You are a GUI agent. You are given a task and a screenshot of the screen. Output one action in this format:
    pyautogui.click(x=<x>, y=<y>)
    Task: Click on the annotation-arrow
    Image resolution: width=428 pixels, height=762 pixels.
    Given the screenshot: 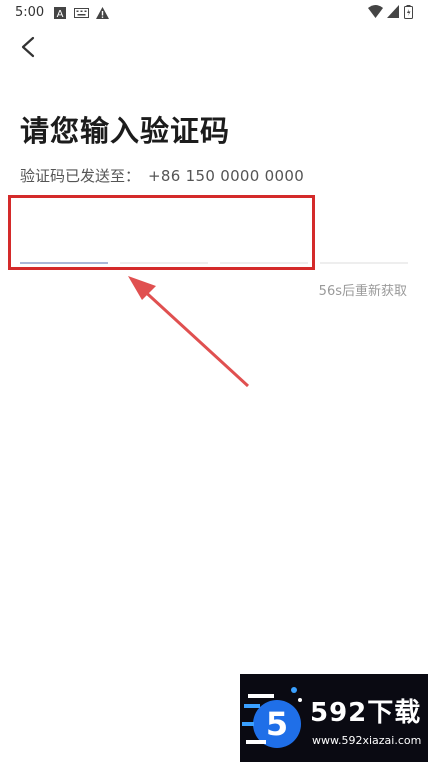 What is the action you would take?
    pyautogui.click(x=189, y=332)
    